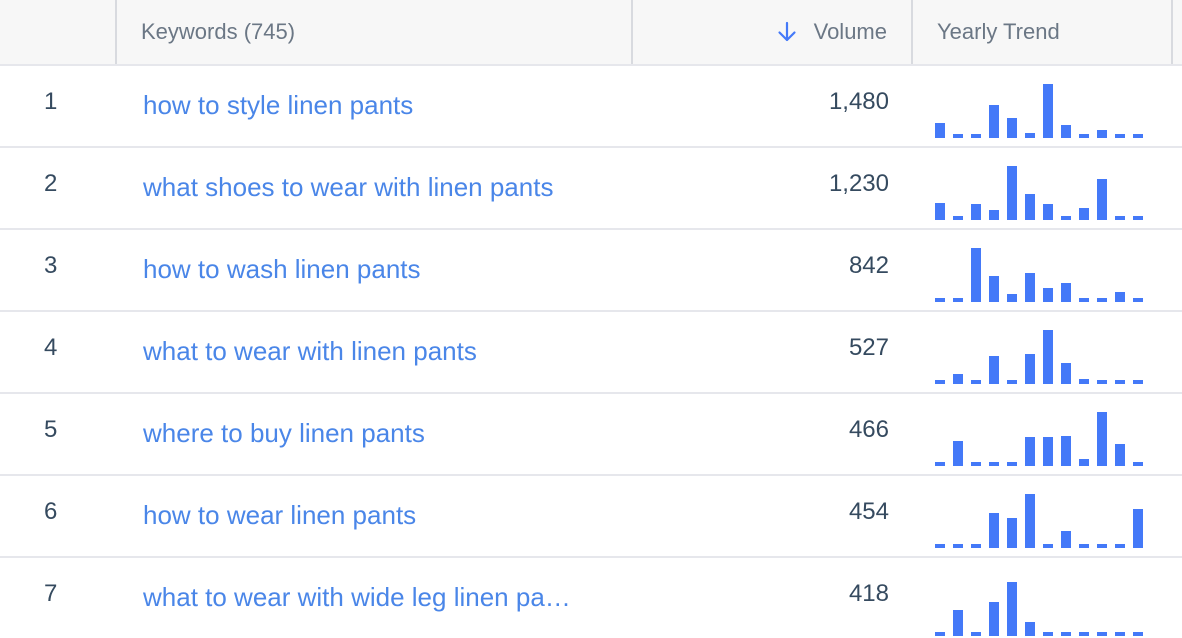 This screenshot has height=638, width=1182. Describe the element at coordinates (868, 511) in the screenshot. I see `volume-value: 454` at that location.